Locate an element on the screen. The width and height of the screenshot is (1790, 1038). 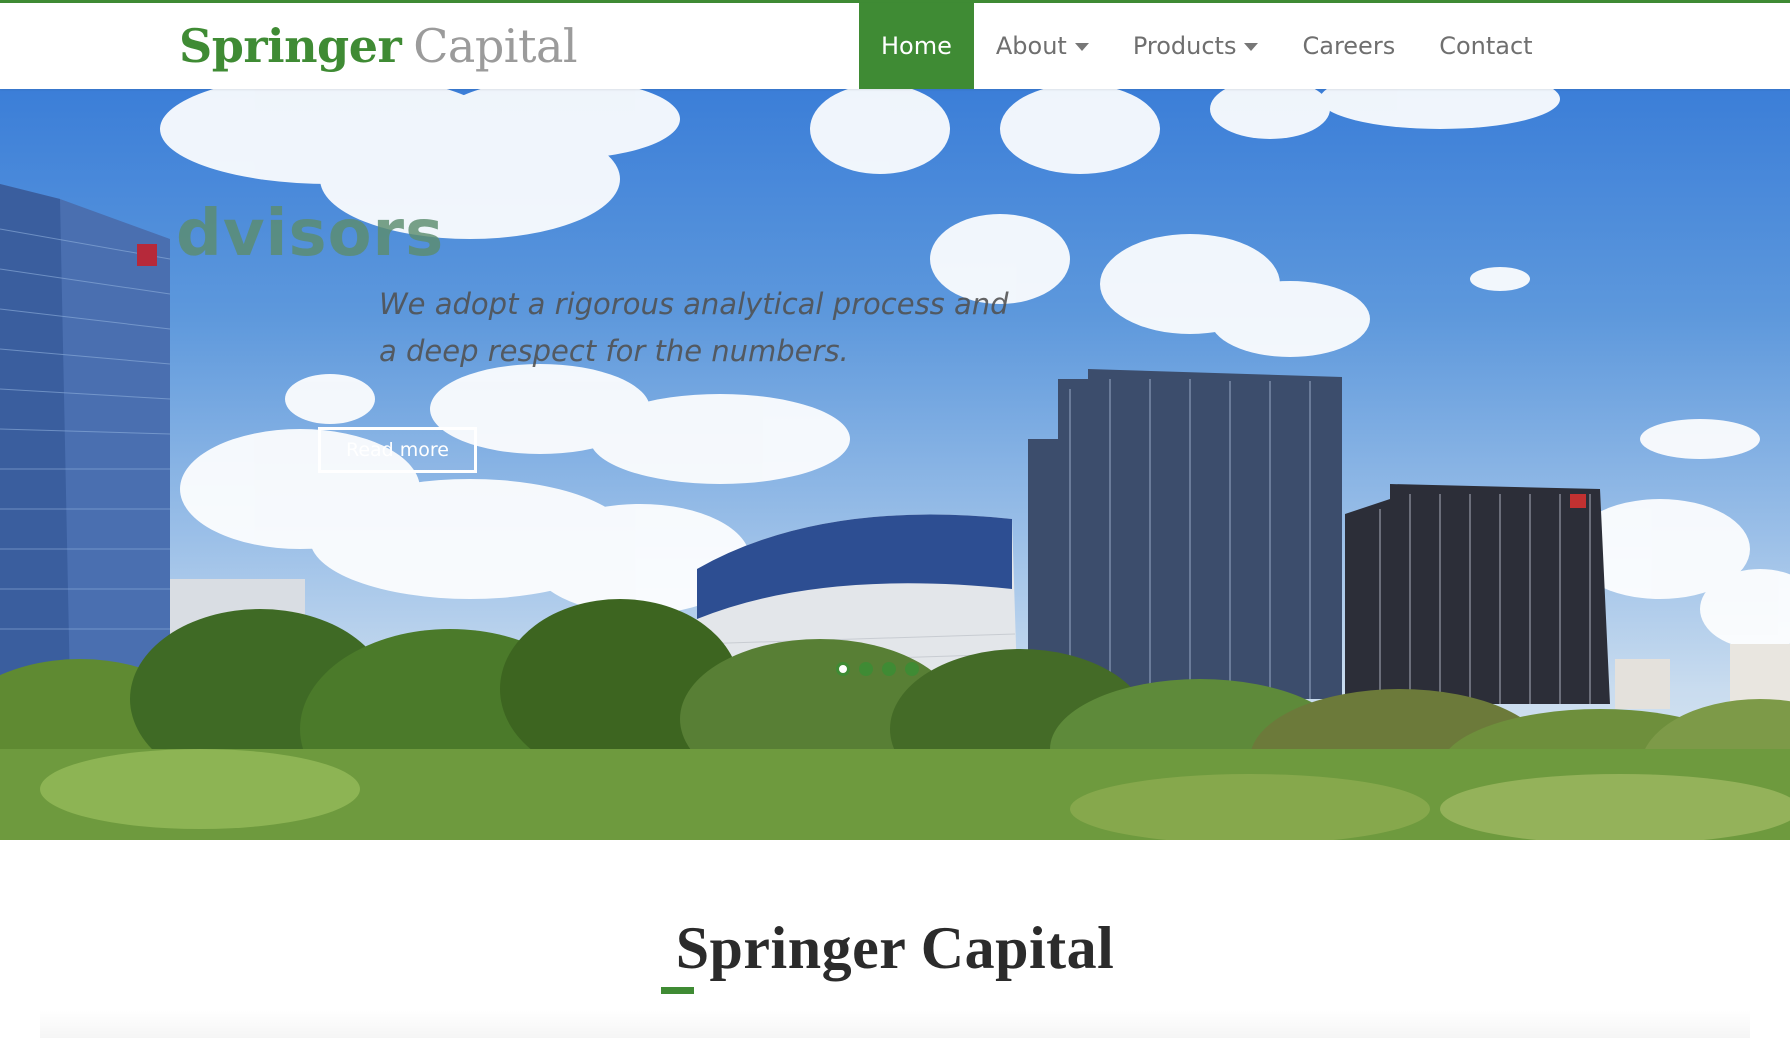
main-nav: Home About Products Careers Contact is located at coordinates (1207, 46).